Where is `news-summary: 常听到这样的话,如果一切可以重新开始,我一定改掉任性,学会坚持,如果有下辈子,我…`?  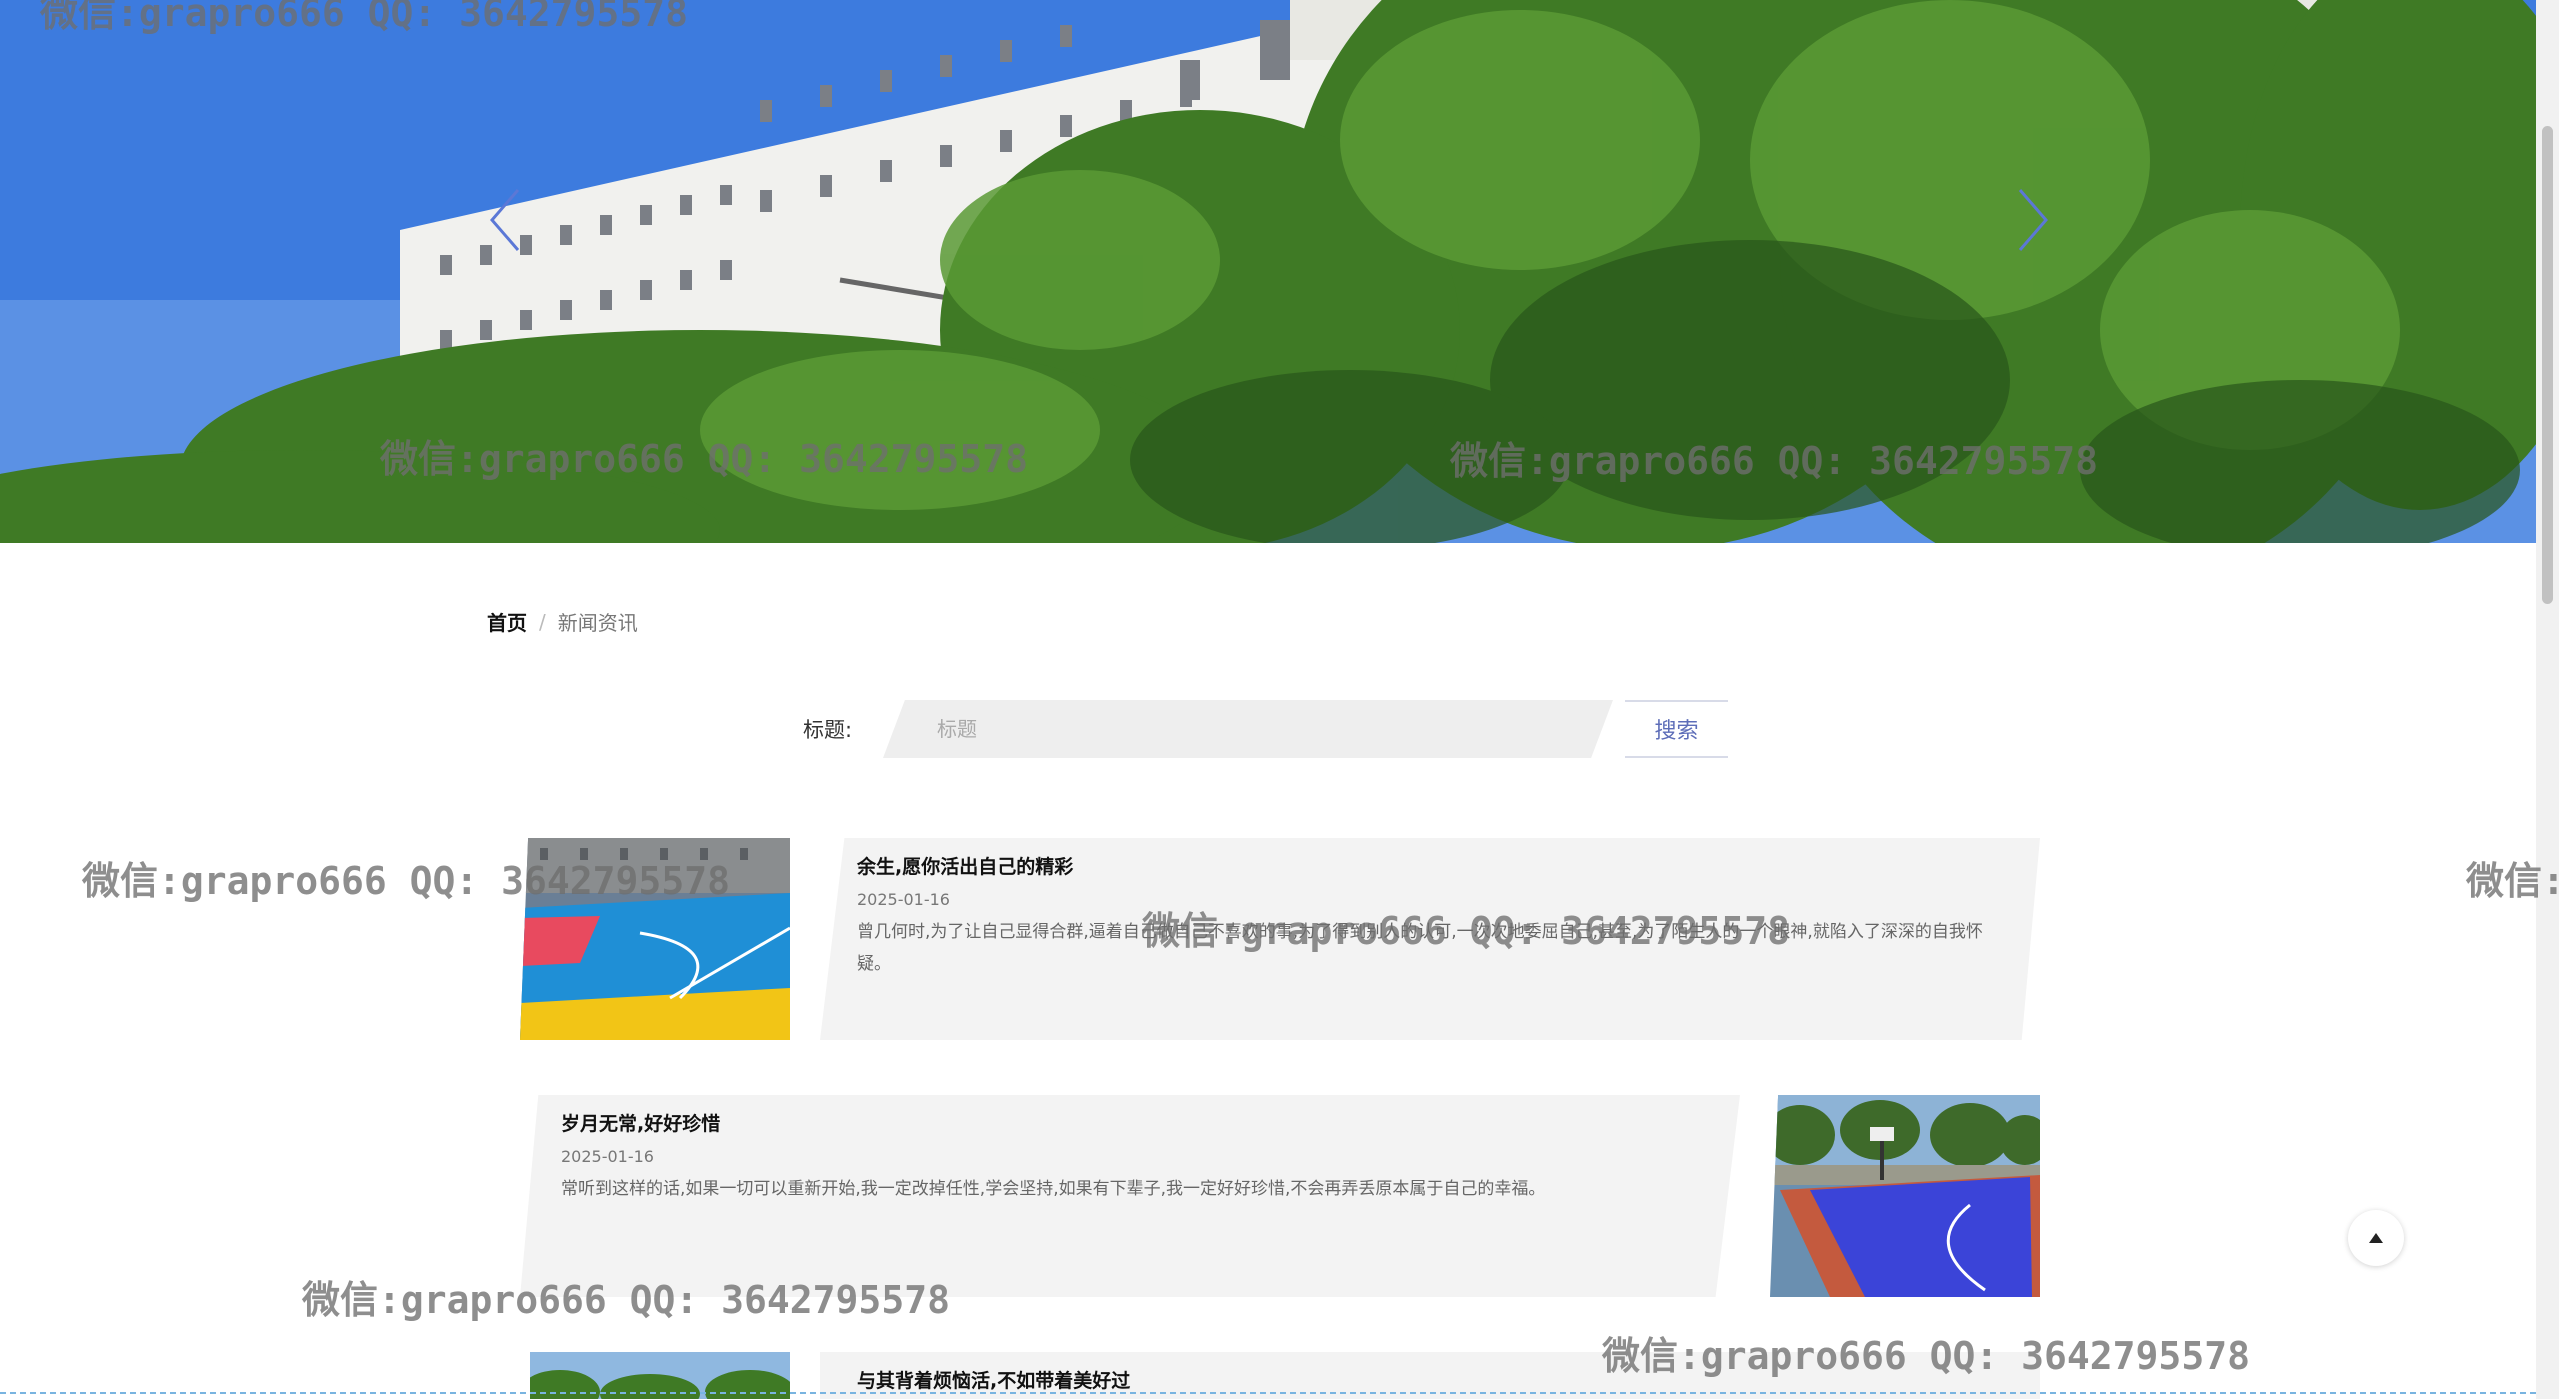 news-summary: 常听到这样的话,如果一切可以重新开始,我一定改掉任性,学会坚持,如果有下辈子,我… is located at coordinates (1053, 1189).